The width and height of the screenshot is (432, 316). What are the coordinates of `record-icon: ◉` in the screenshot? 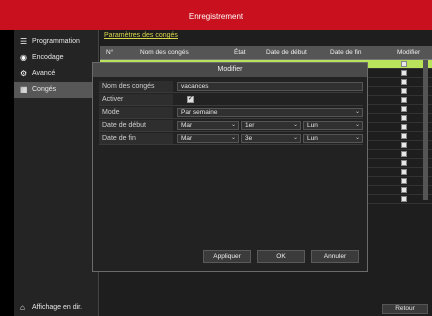 It's located at (23, 57).